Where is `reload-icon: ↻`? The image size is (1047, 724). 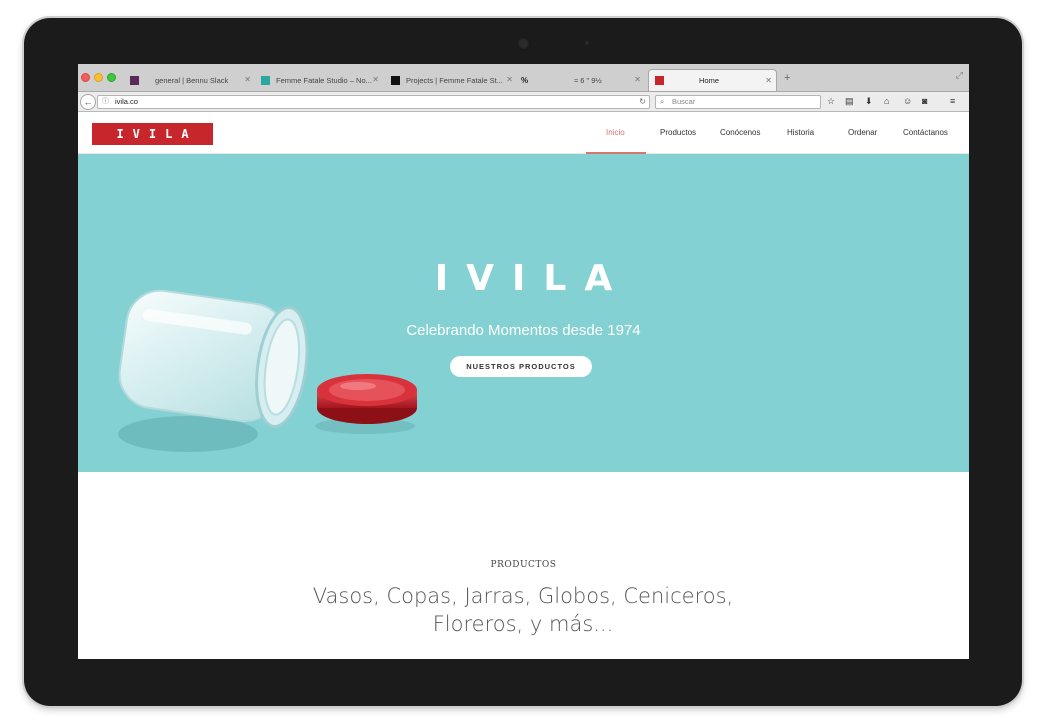 reload-icon: ↻ is located at coordinates (642, 102).